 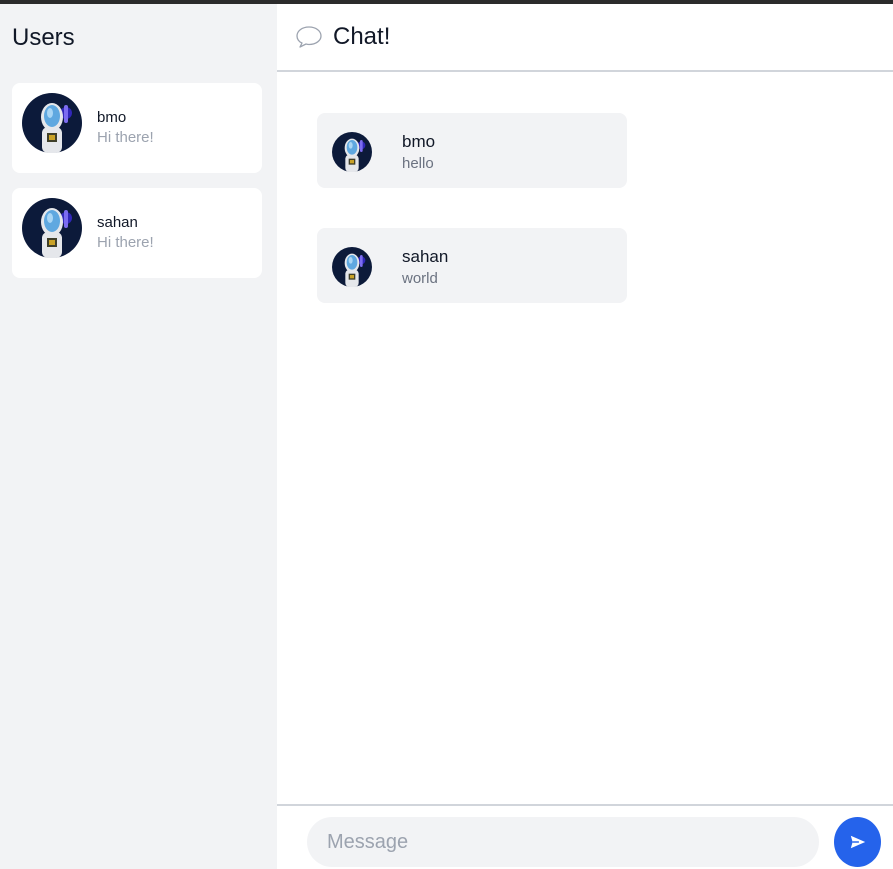 What do you see at coordinates (43, 37) in the screenshot?
I see `sidebar-title: Users` at bounding box center [43, 37].